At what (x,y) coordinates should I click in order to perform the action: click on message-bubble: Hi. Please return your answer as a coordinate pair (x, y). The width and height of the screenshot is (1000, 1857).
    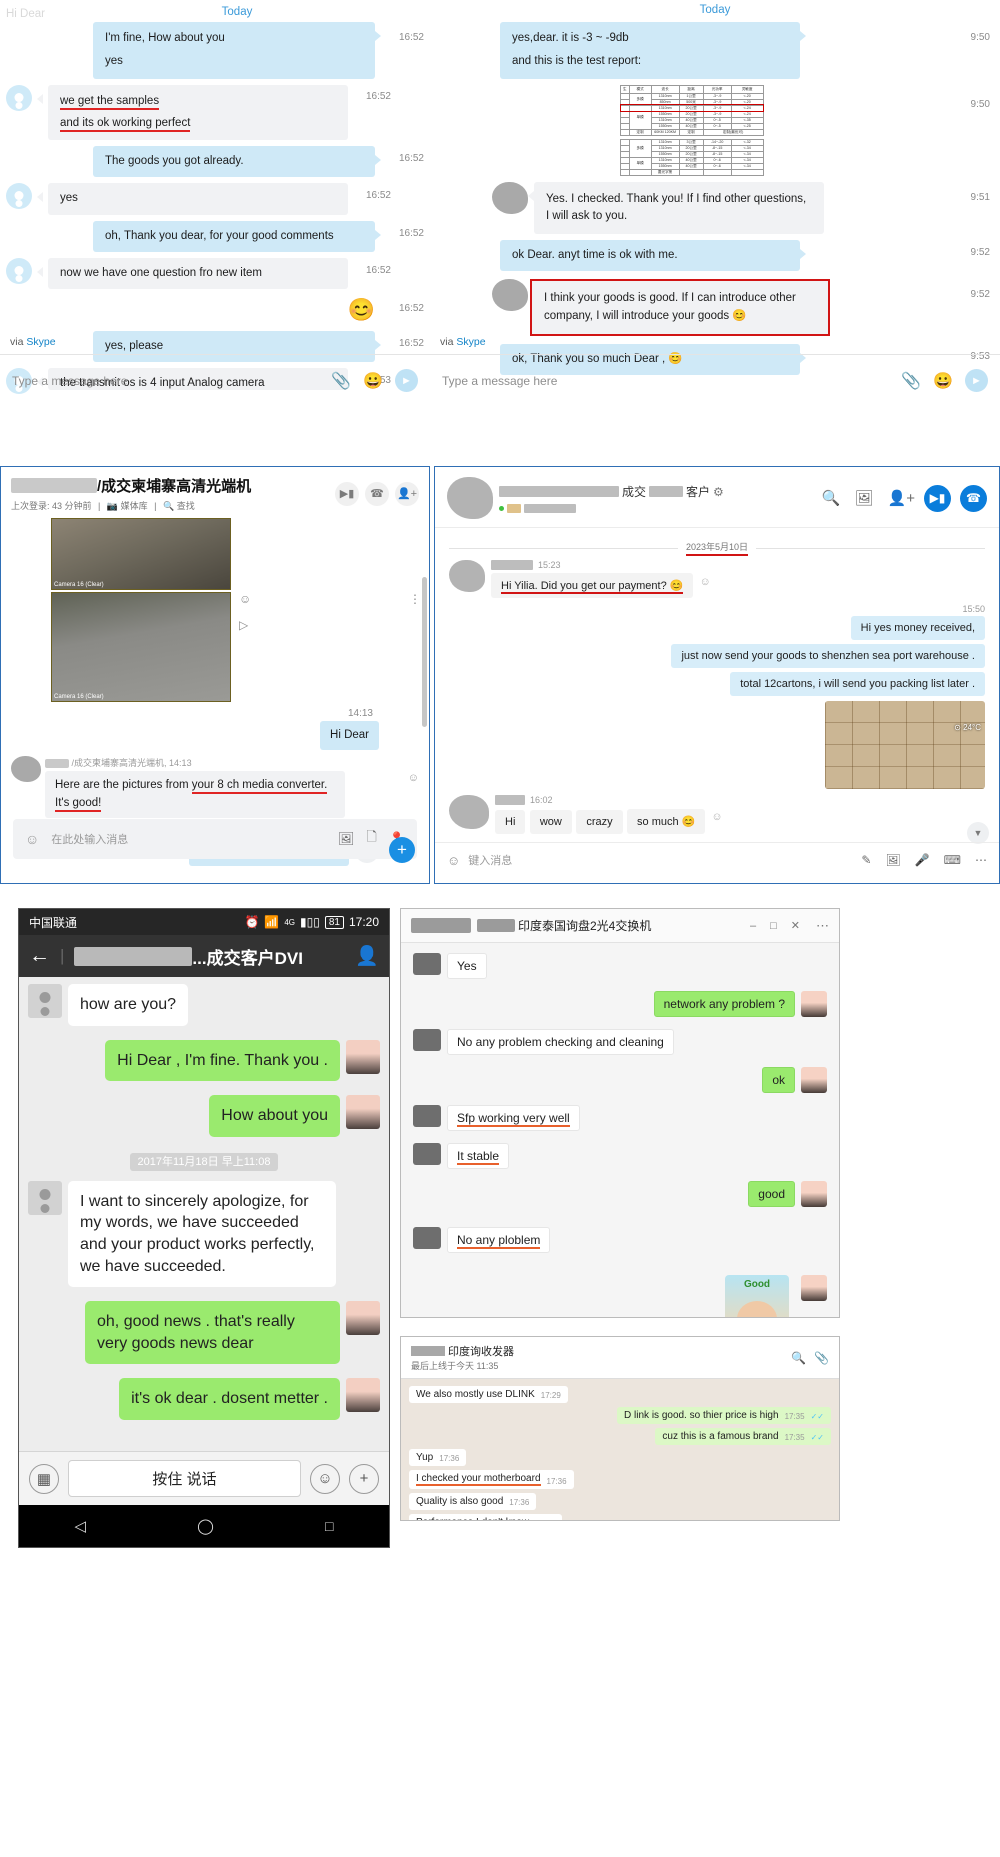
    Looking at the image, I should click on (510, 822).